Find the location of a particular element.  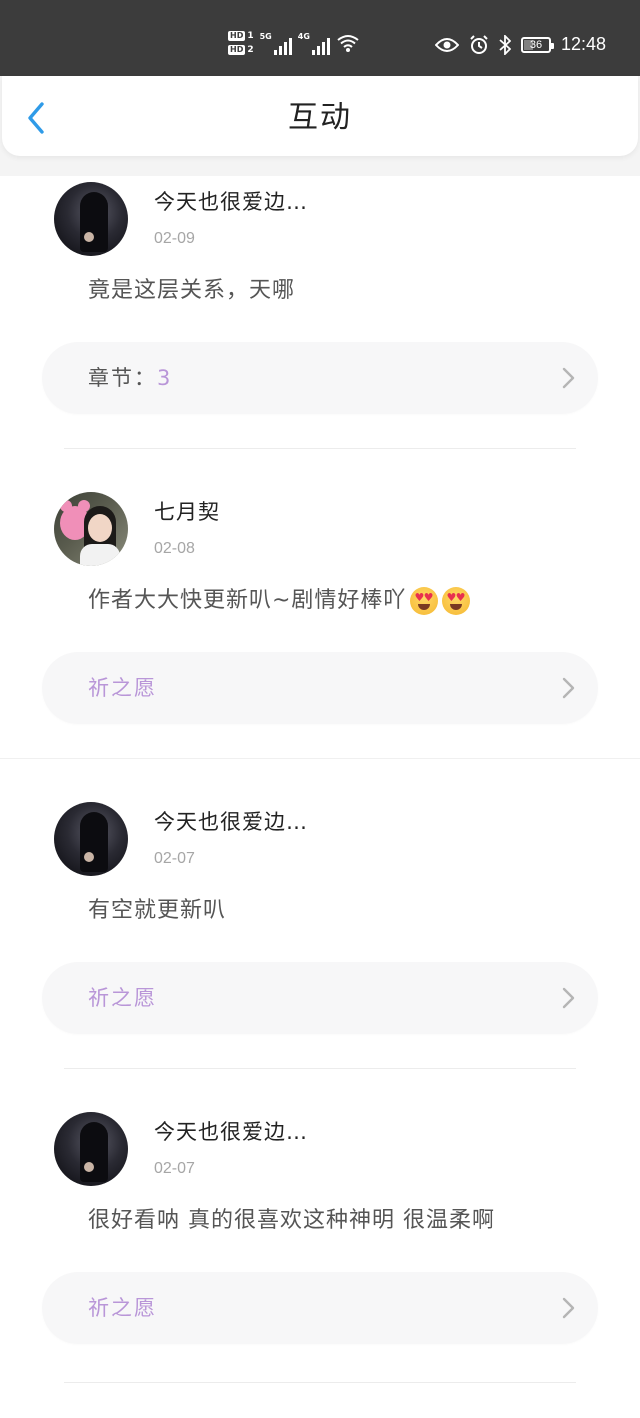

bluetooth-icon is located at coordinates (505, 44).